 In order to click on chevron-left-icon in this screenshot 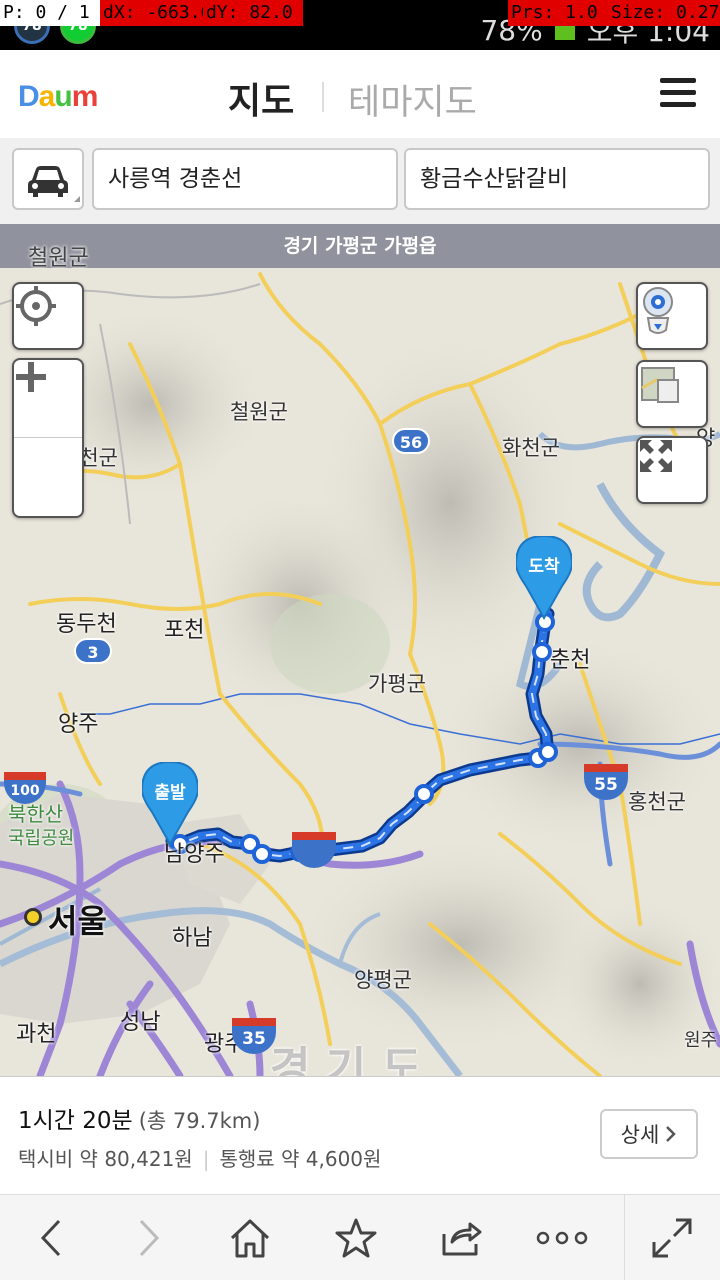, I will do `click(50, 1238)`.